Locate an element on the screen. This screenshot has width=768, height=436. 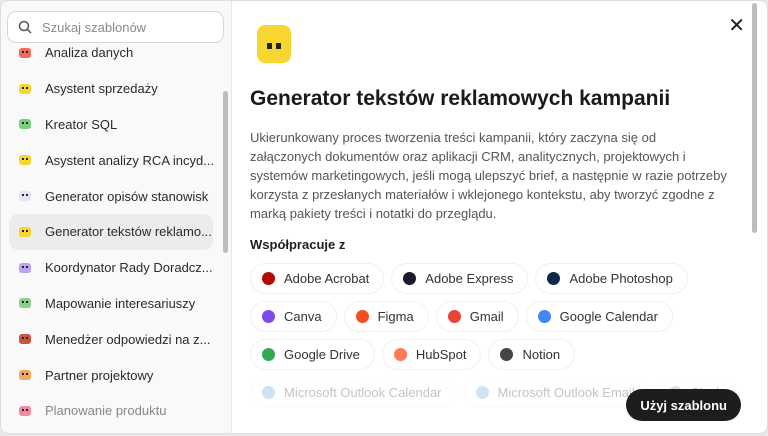
sidebar-item: Kreator SQL is located at coordinates (111, 125).